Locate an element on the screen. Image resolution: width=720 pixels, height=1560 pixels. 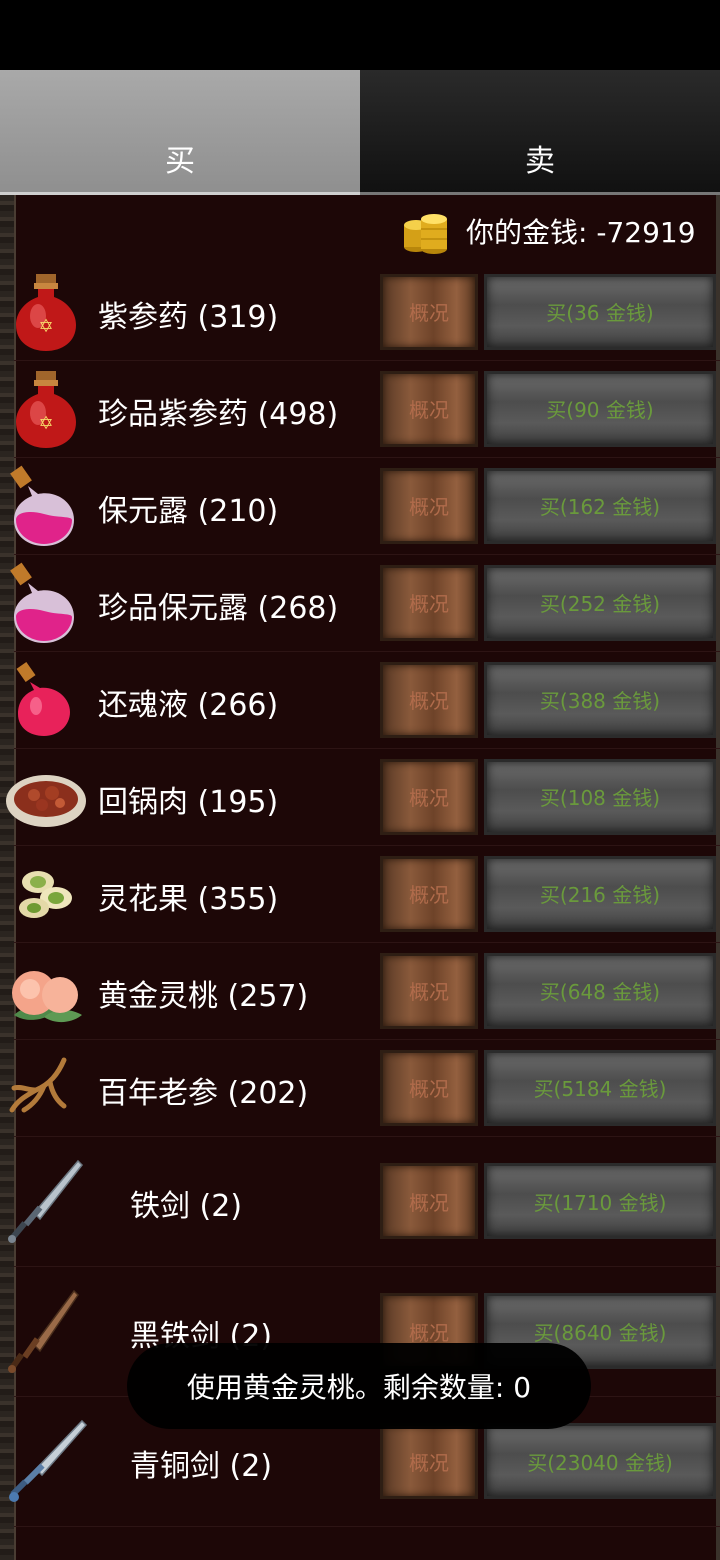
buy-button: 买(162 金钱) is located at coordinates (600, 505).